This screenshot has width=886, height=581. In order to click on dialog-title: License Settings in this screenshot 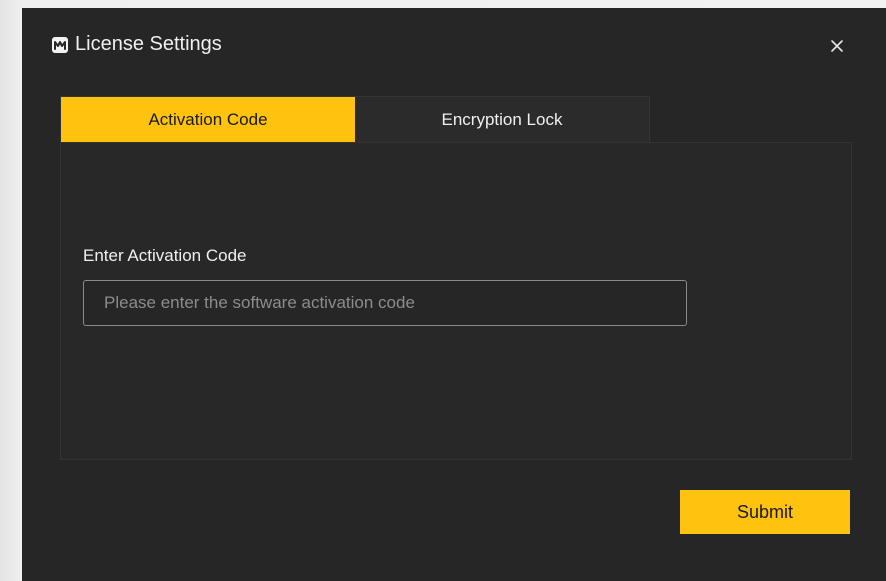, I will do `click(148, 44)`.